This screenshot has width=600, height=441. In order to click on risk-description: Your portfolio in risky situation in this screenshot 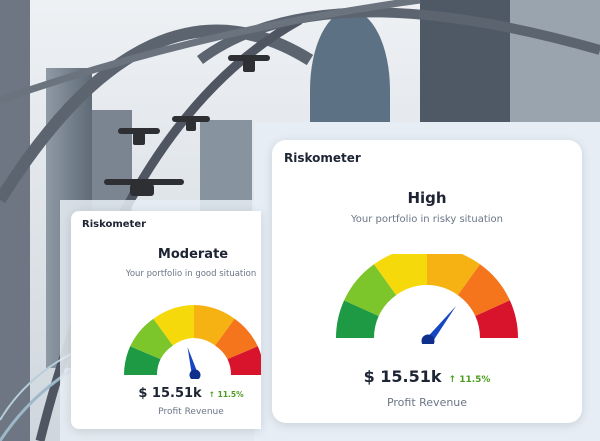, I will do `click(427, 219)`.